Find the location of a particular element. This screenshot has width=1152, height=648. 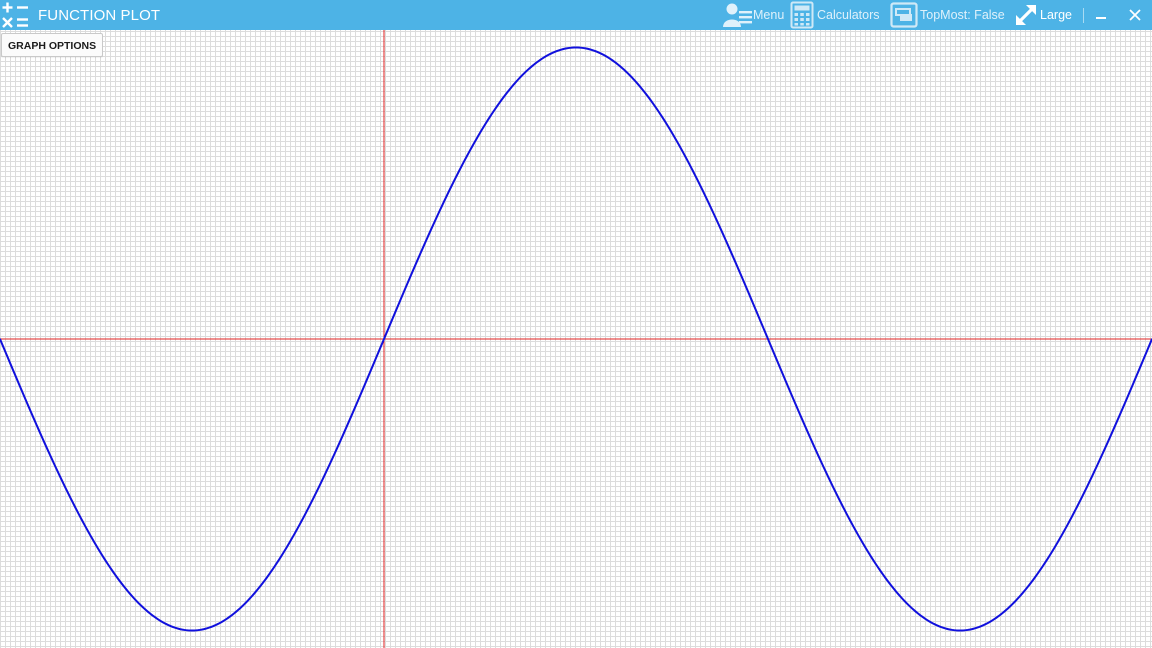

calculator-icon is located at coordinates (802, 15).